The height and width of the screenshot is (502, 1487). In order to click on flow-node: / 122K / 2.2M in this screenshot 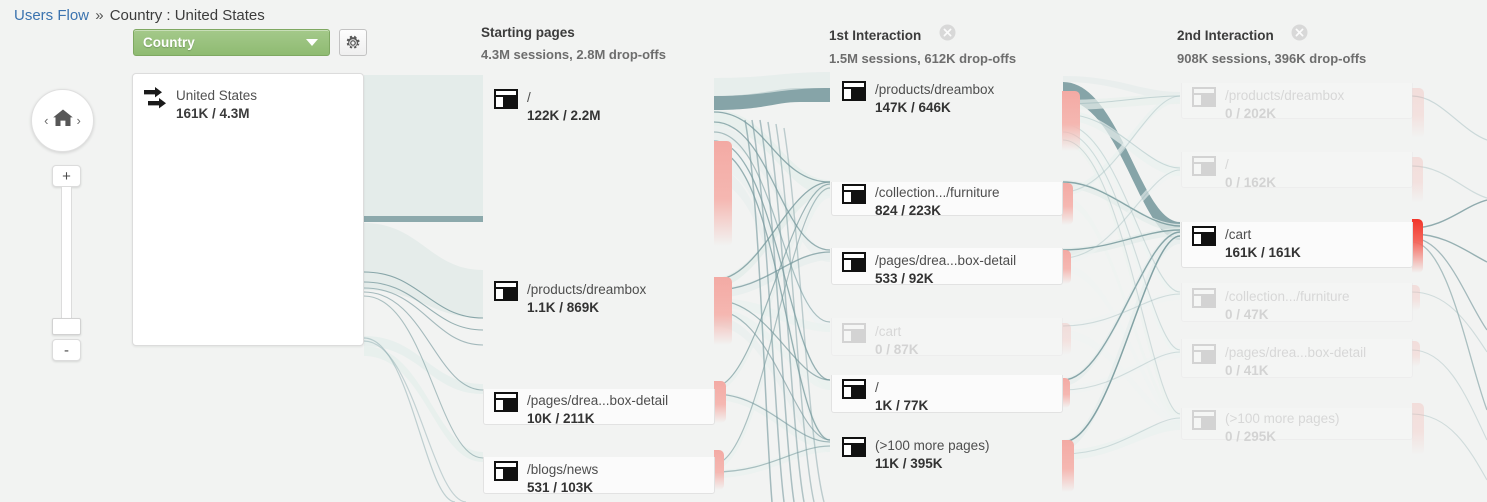, I will do `click(599, 145)`.